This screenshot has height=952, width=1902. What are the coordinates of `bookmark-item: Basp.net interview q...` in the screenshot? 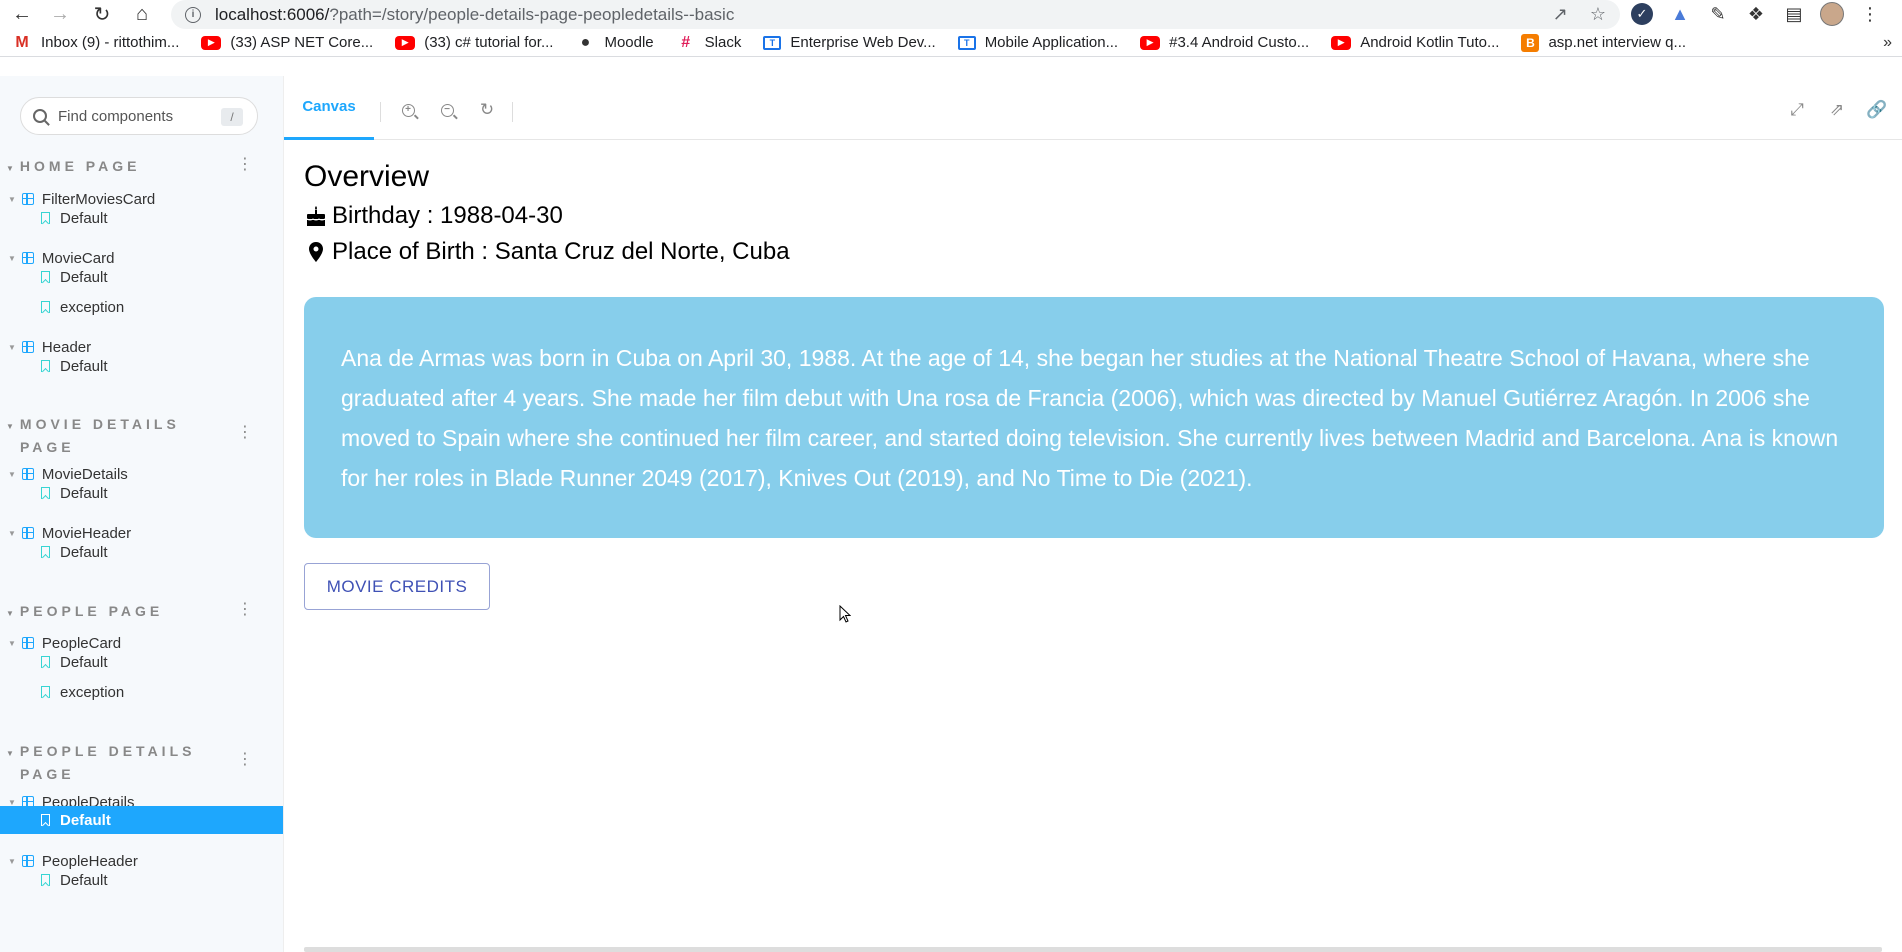 It's located at (1603, 42).